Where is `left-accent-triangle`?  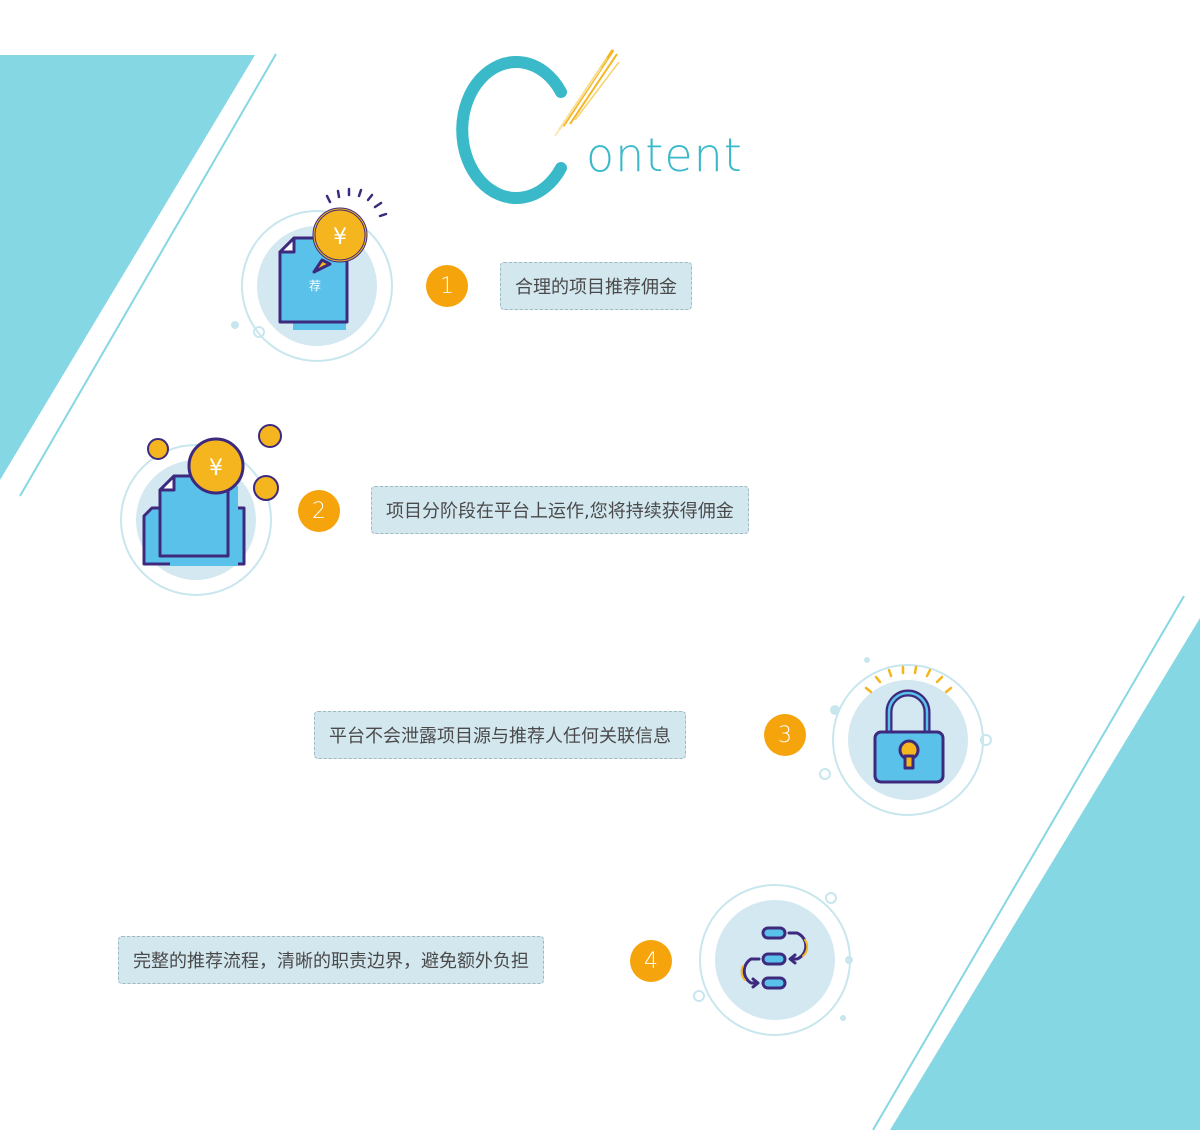
left-accent-triangle is located at coordinates (127, 267).